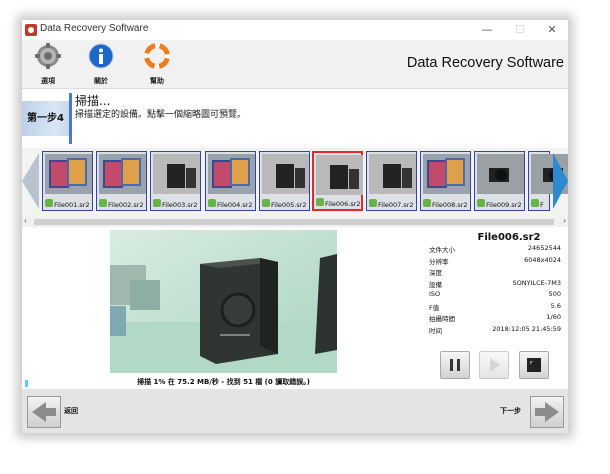  I want to click on scrollbar-left-icon: ‹, so click(25, 221).